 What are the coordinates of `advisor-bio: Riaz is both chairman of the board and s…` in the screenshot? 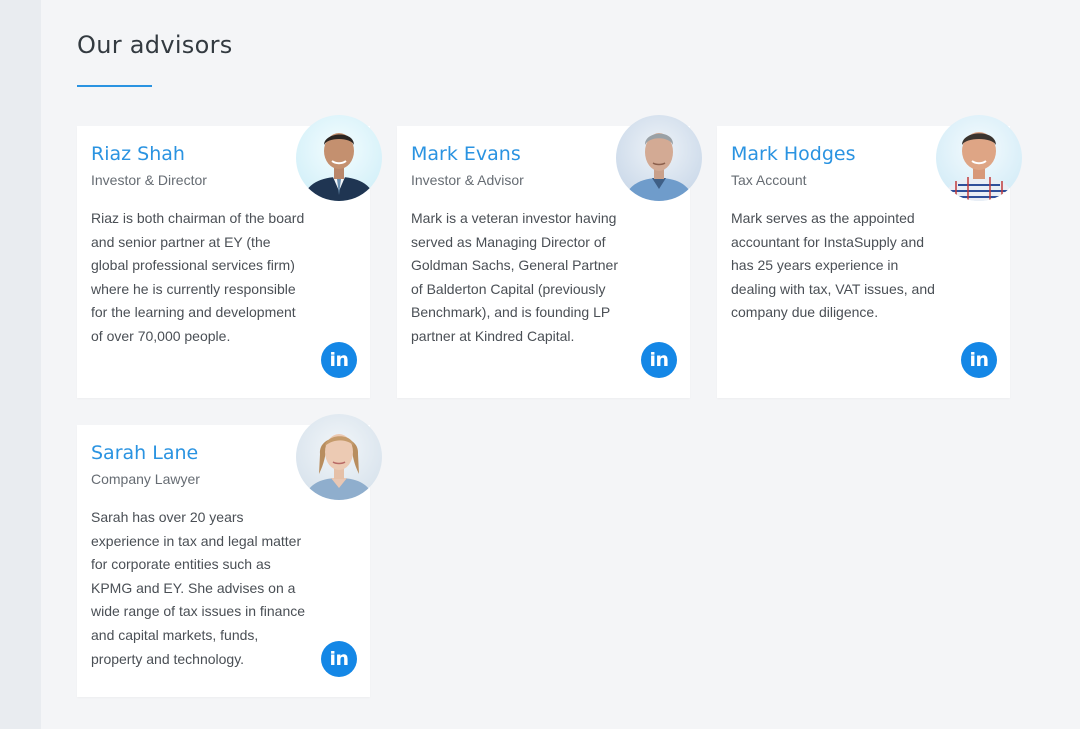 It's located at (198, 277).